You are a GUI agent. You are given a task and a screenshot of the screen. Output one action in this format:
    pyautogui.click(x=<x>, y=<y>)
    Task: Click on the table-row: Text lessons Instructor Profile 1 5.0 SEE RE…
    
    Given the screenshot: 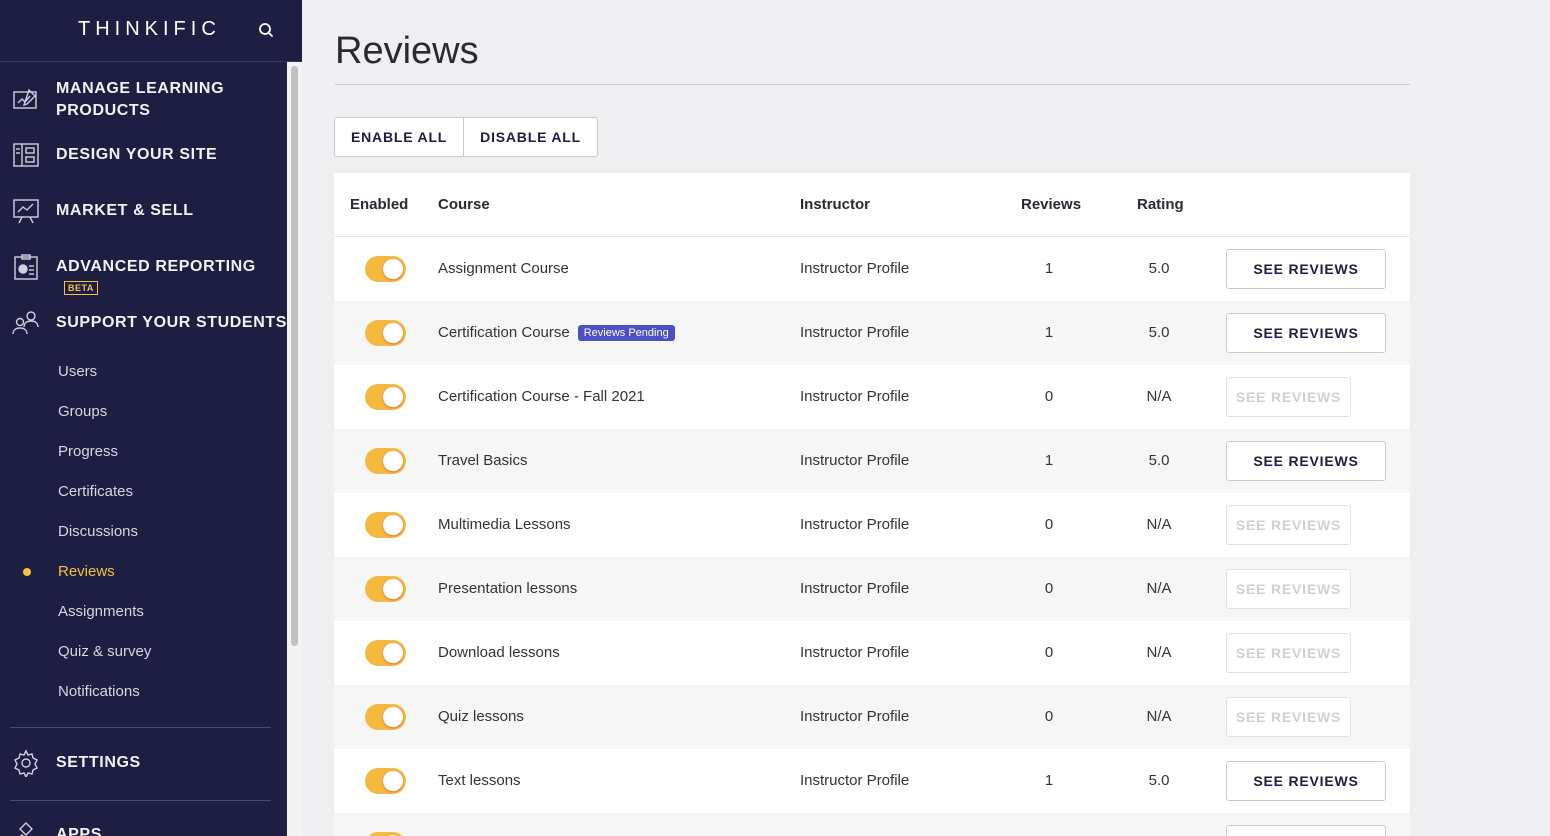 What is the action you would take?
    pyautogui.click(x=872, y=781)
    